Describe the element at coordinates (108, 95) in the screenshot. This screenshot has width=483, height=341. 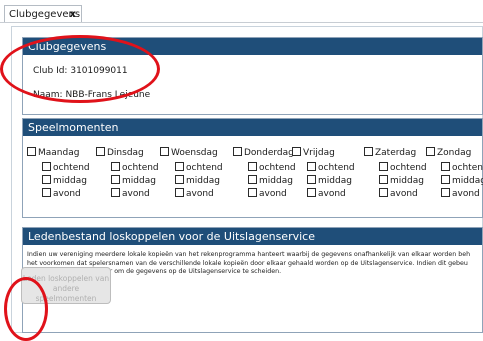
I see `naam-value: NBB-Frans Lejeune` at that location.